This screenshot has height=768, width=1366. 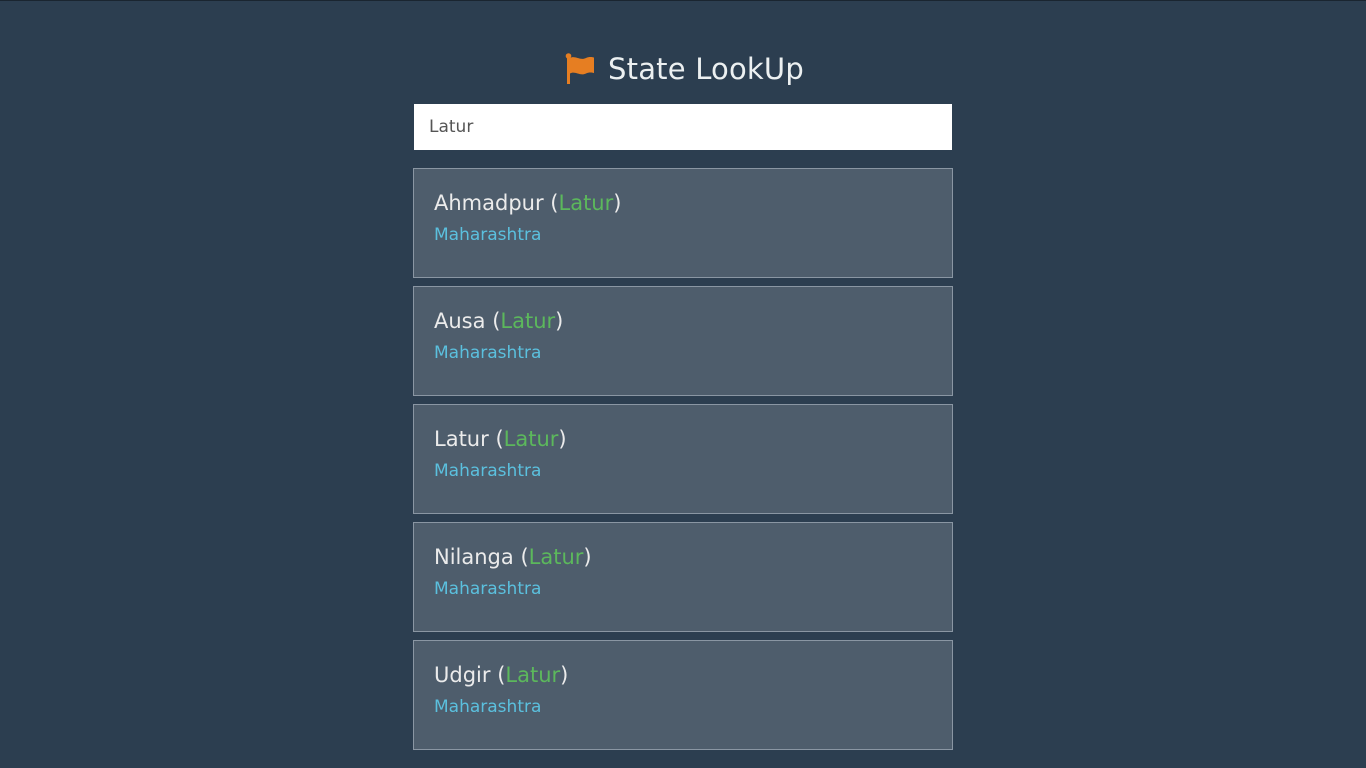 I want to click on city-name: Ahmadpur, so click(x=489, y=203).